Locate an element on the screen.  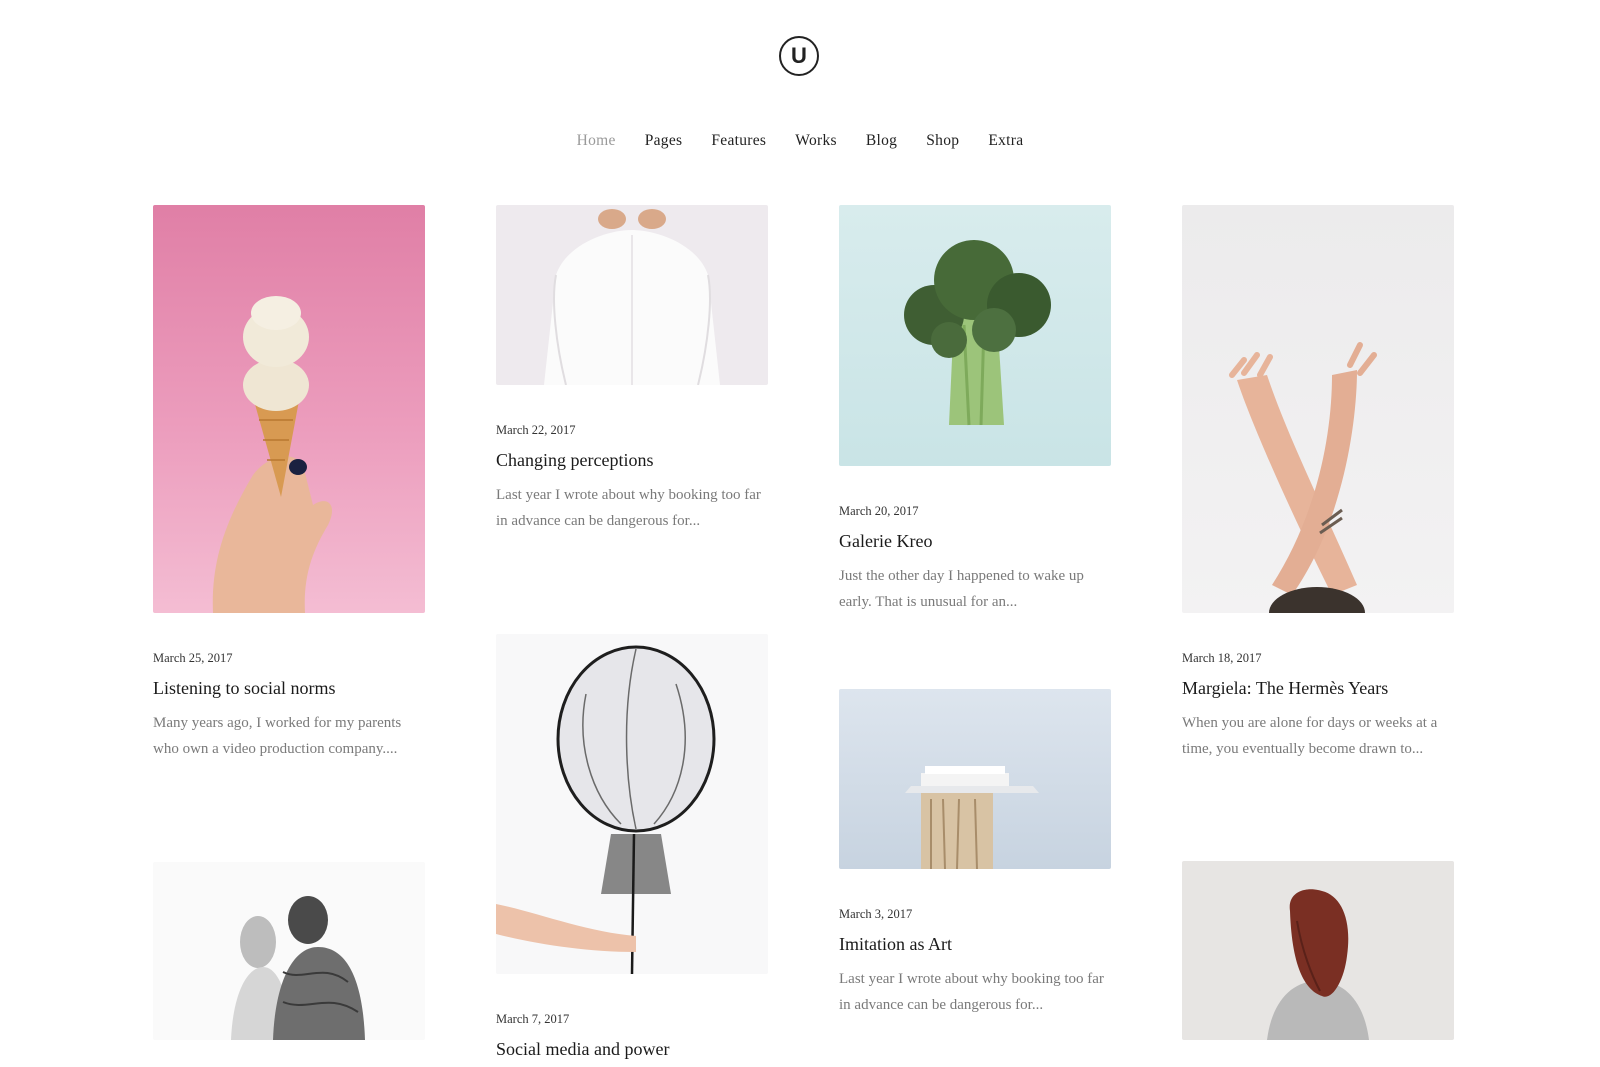
post-title: Listening to social norms is located at coordinates (289, 688).